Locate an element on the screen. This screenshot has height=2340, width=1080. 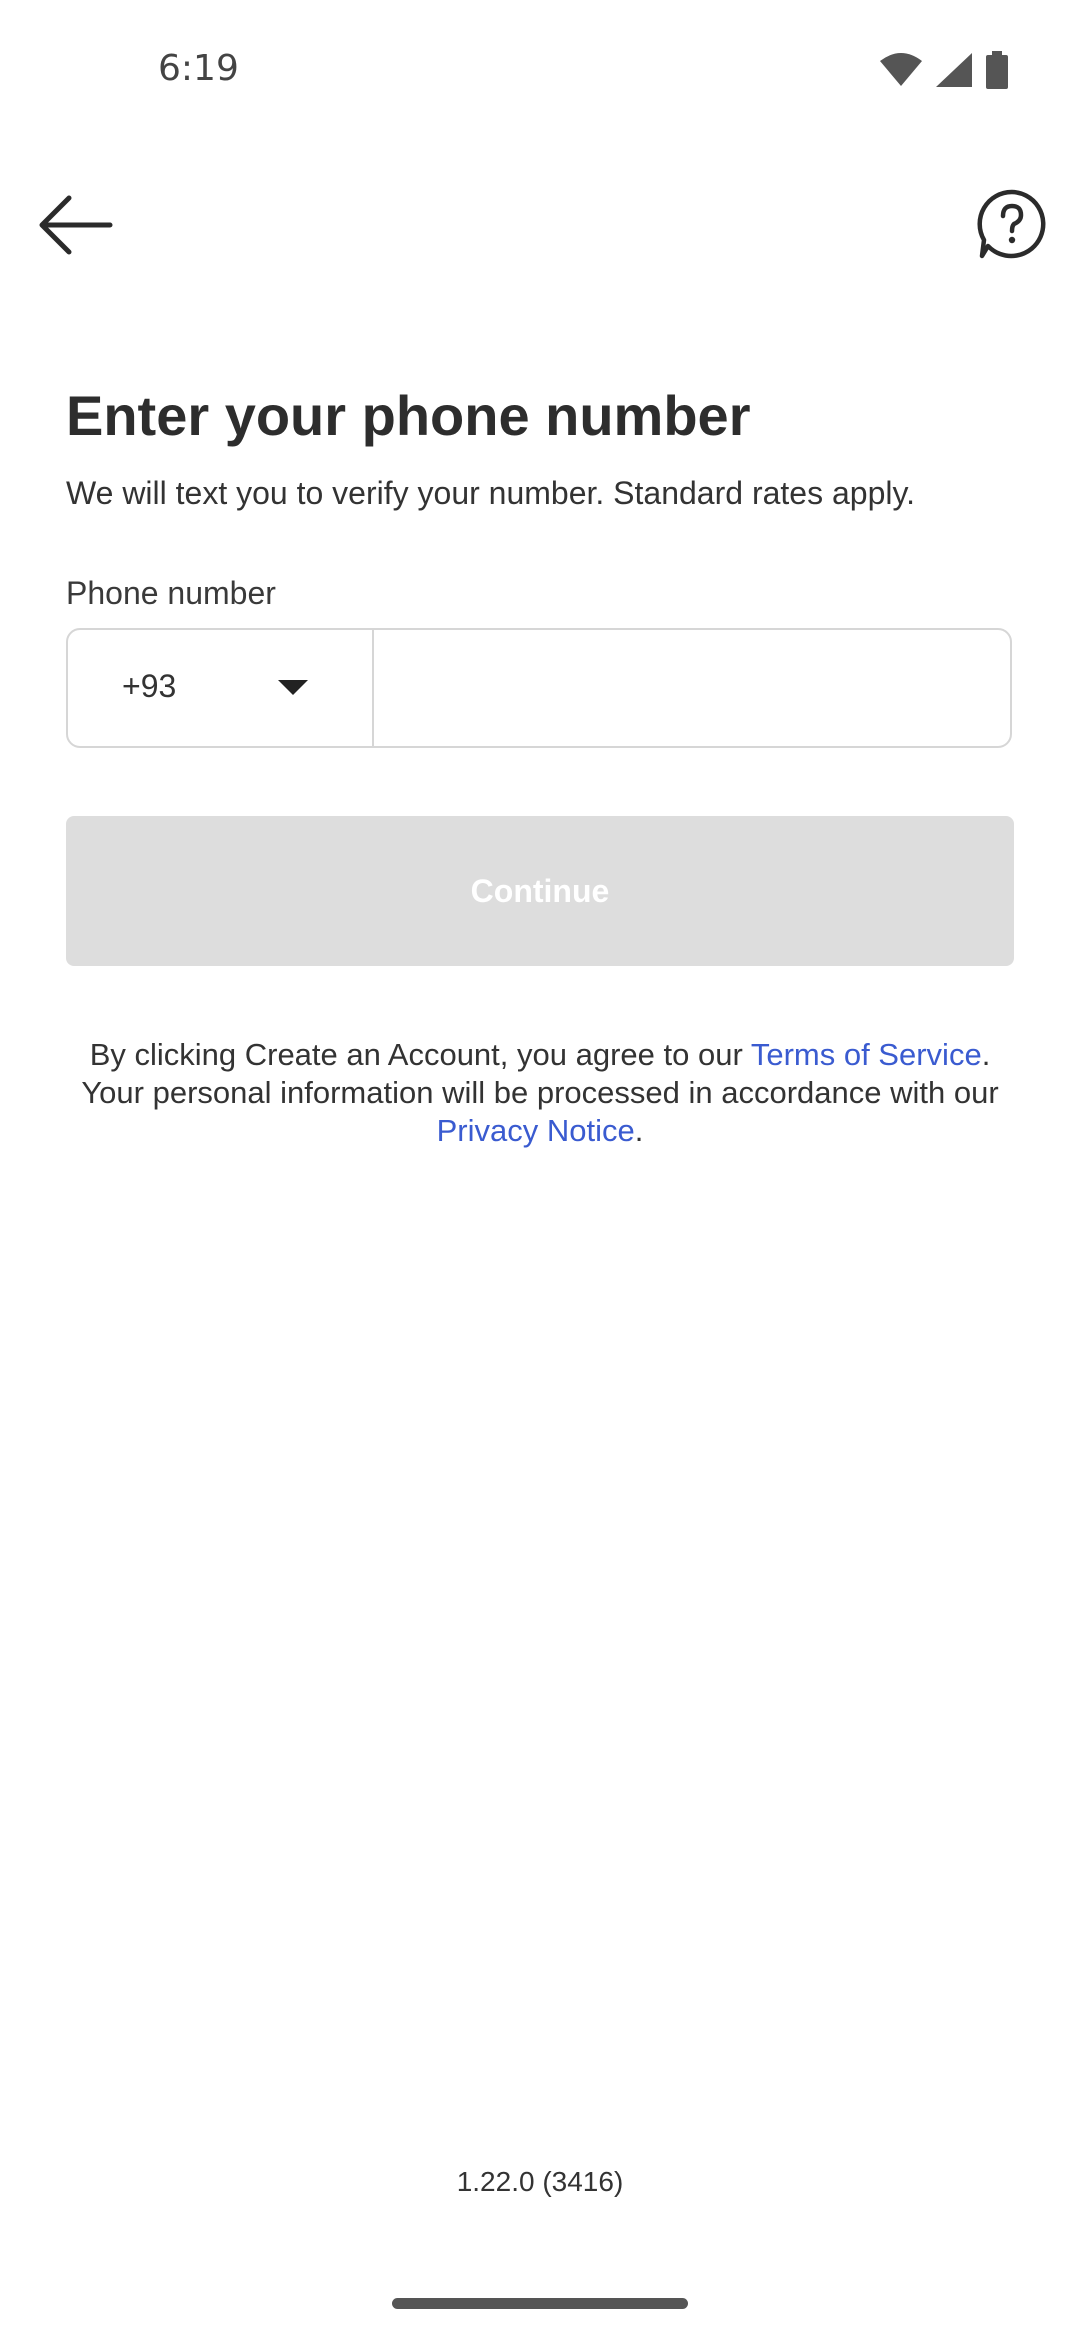
legal-text-3: . is located at coordinates (639, 1130).